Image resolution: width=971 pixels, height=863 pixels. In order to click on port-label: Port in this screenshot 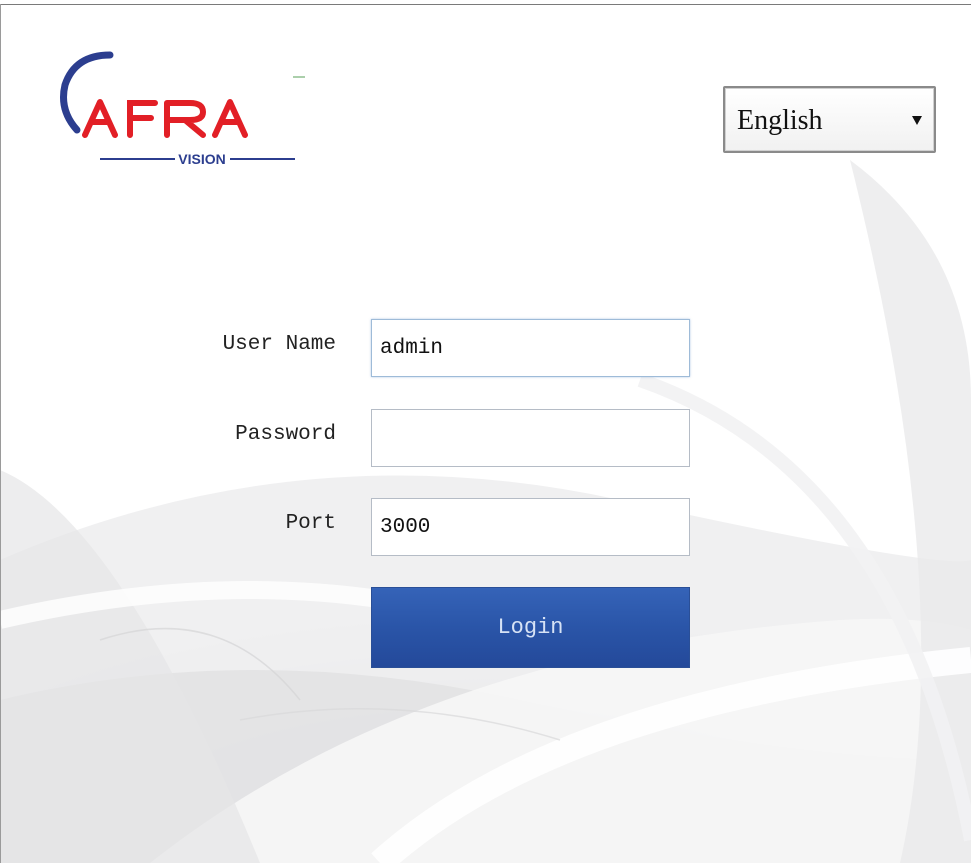, I will do `click(310, 523)`.